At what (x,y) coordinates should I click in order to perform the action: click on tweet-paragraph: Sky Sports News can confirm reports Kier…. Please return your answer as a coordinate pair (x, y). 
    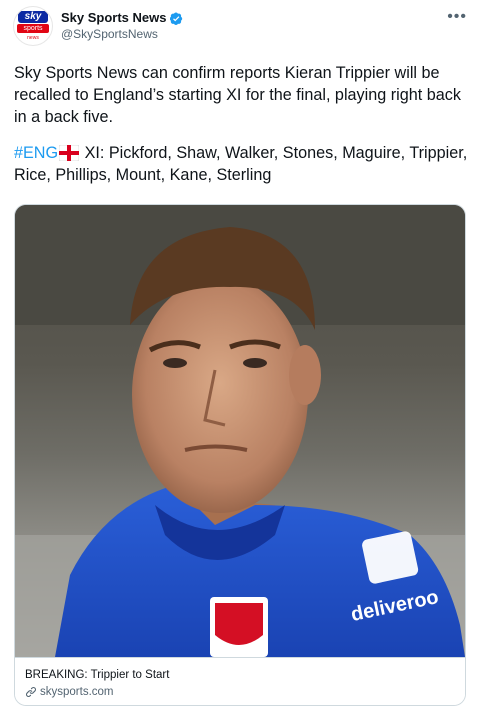
    Looking at the image, I should click on (237, 95).